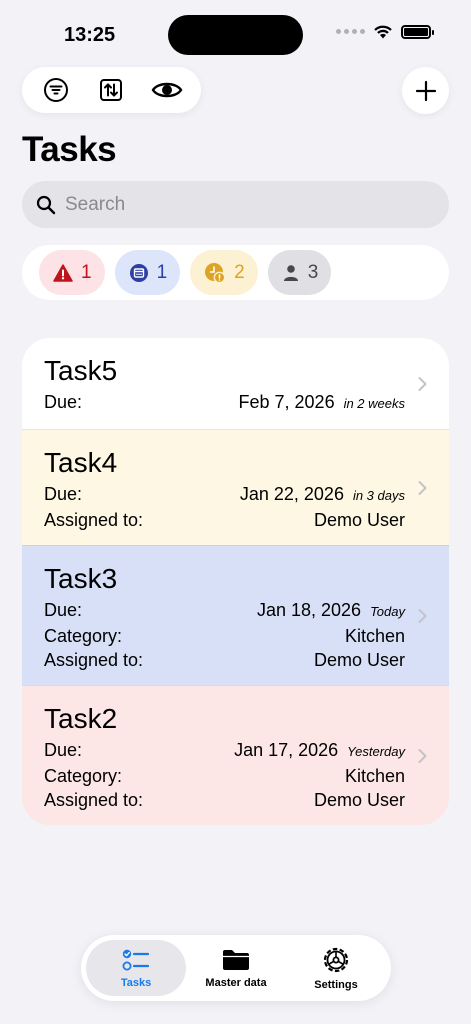 The width and height of the screenshot is (471, 1024). I want to click on task-title: Task4, so click(81, 462).